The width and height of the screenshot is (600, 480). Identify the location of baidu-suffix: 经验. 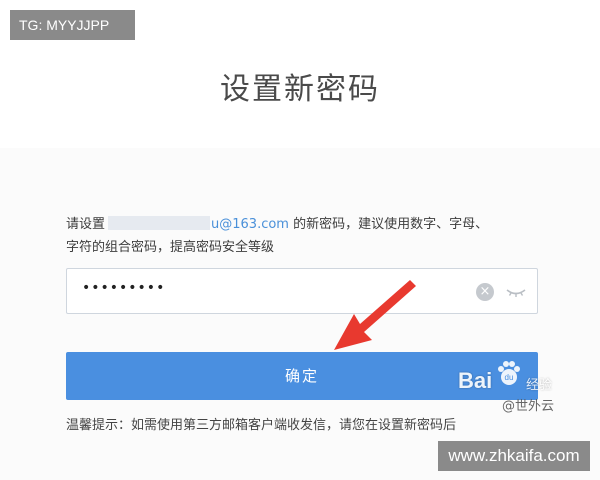
(539, 385).